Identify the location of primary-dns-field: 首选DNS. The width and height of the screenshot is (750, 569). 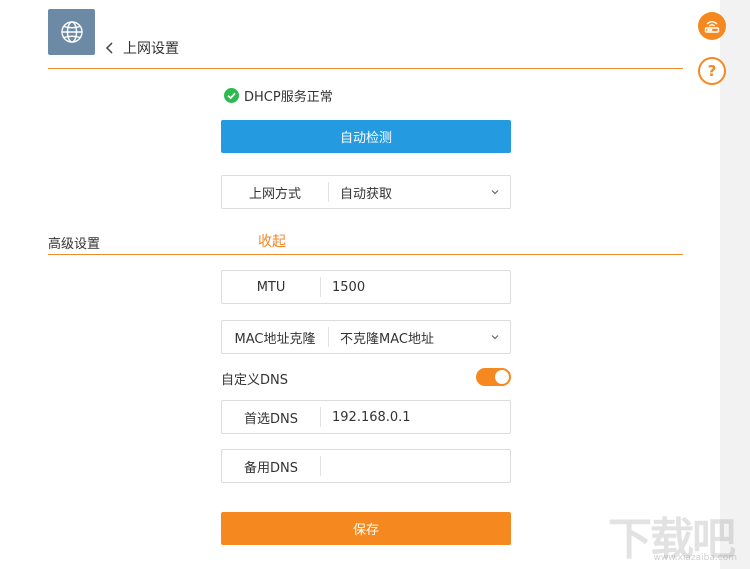
(366, 417).